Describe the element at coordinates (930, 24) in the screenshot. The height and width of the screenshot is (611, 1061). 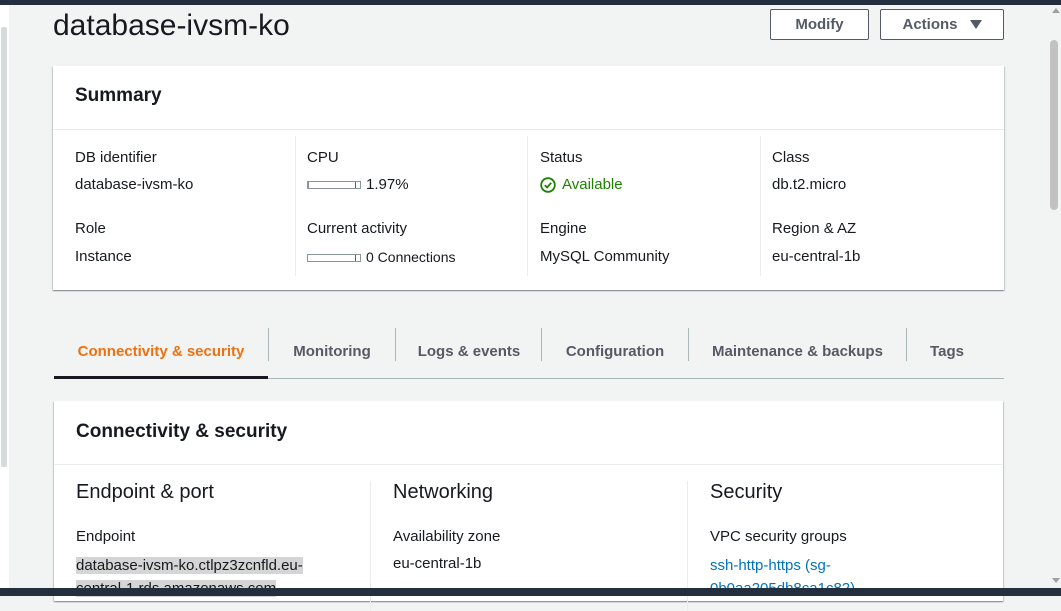
I see `actions-button-label: Actions` at that location.